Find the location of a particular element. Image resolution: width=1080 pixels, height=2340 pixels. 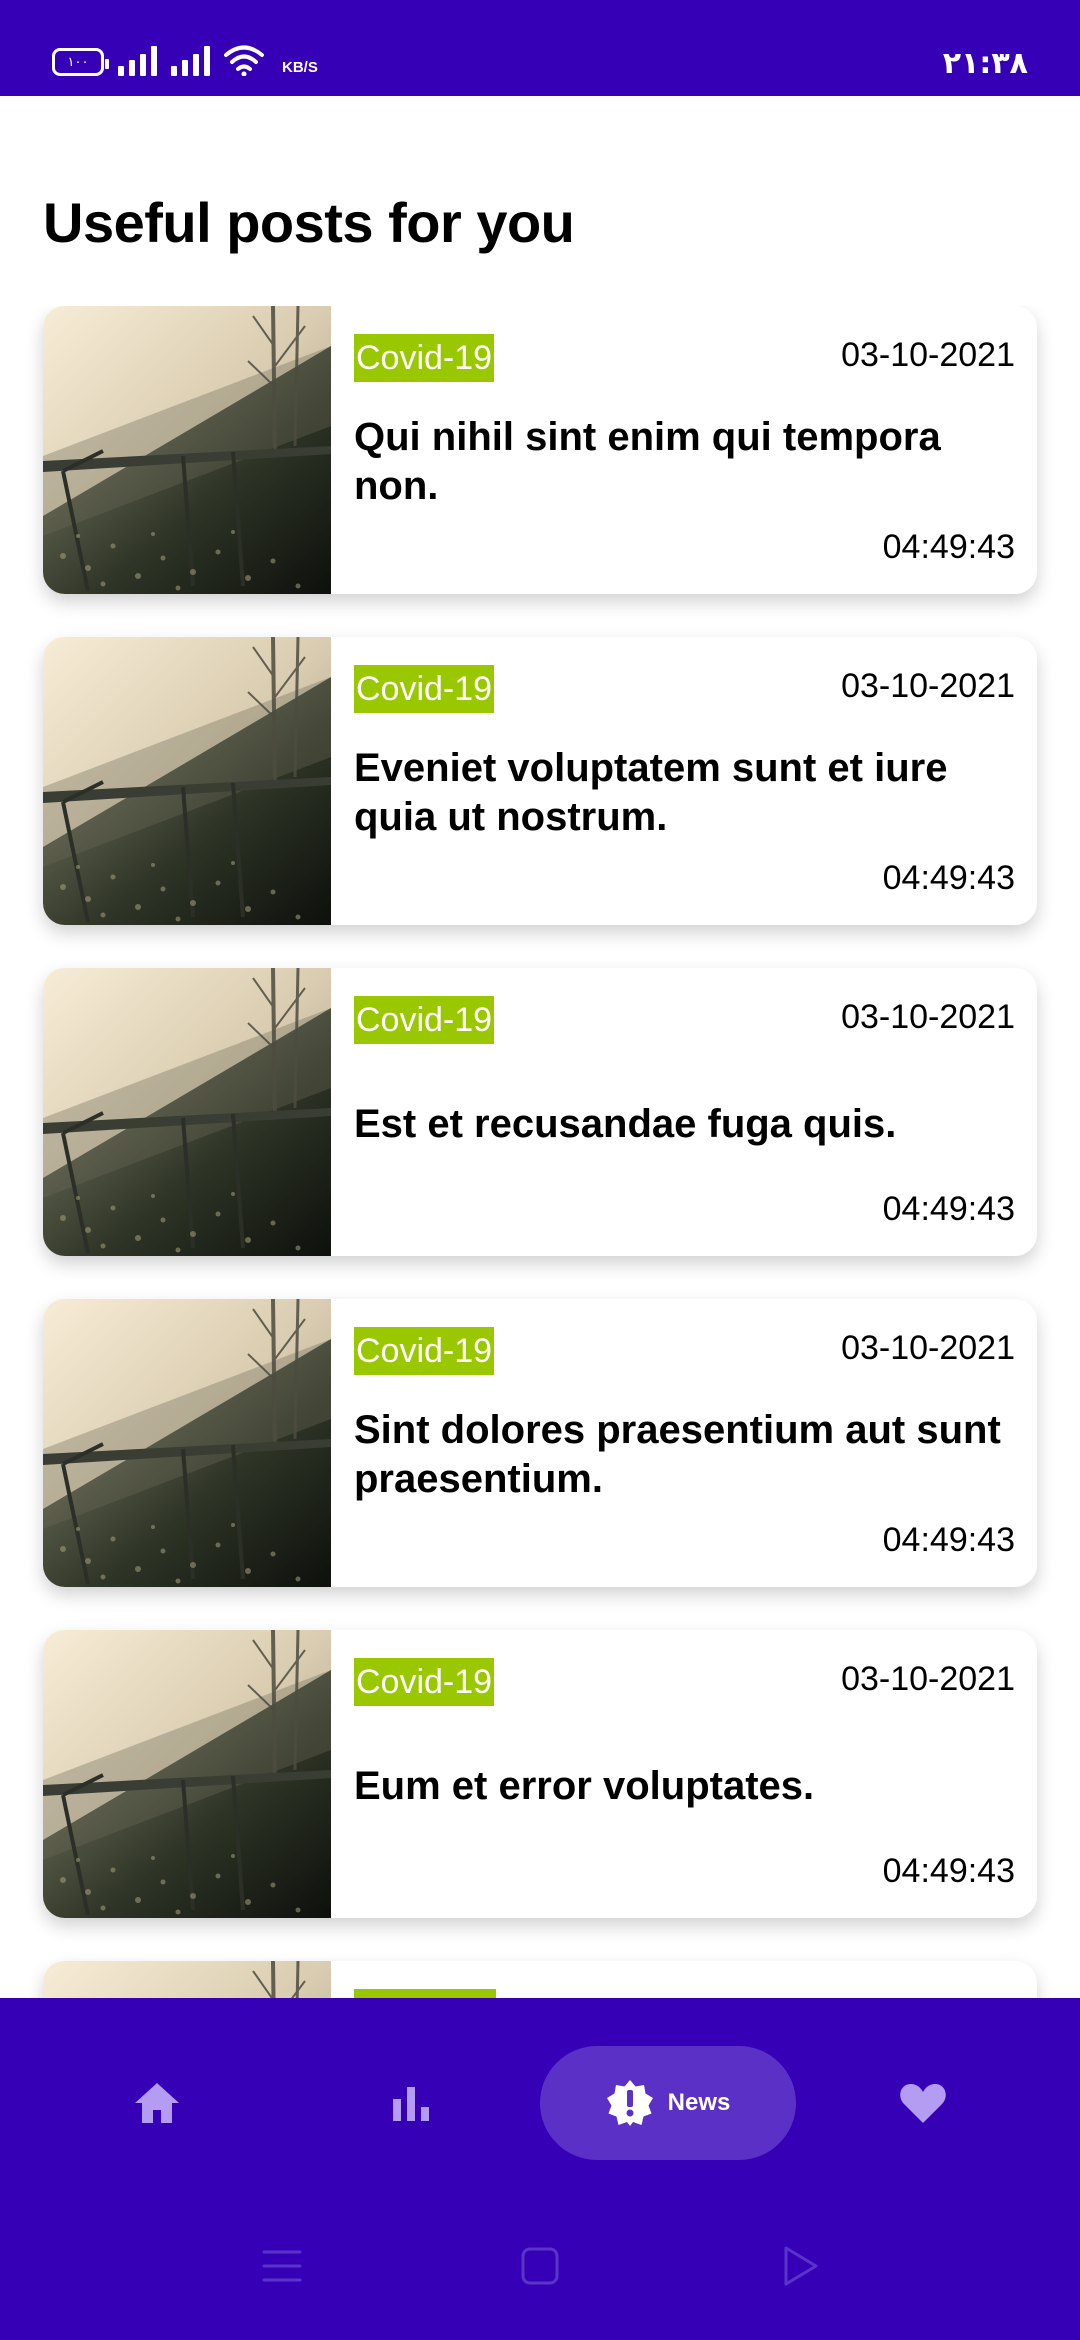

post-title: Est et recusandae fuga quis. is located at coordinates (625, 1123).